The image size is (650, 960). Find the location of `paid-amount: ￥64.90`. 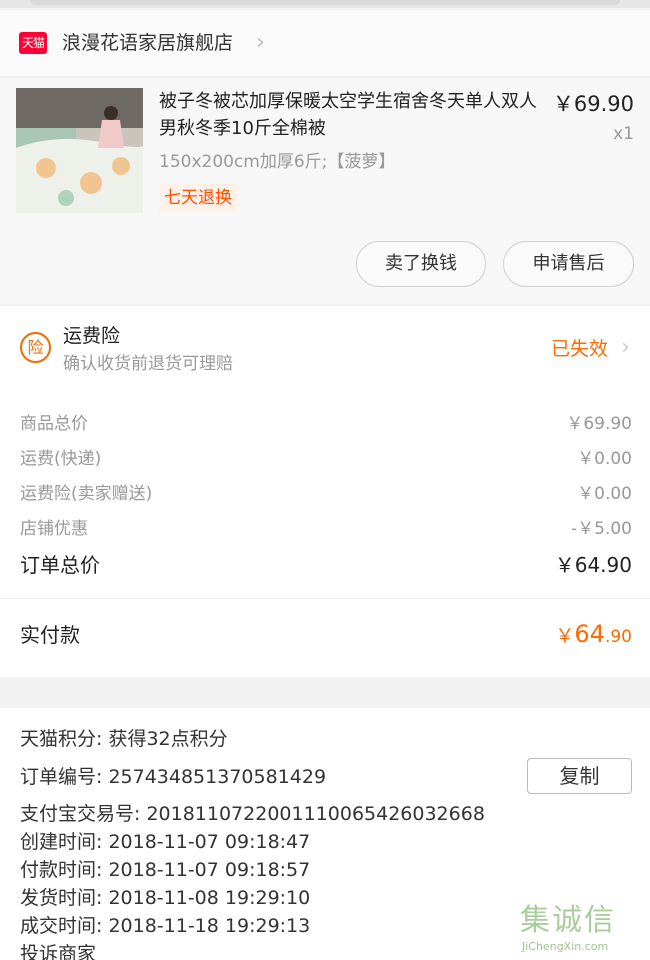

paid-amount: ￥64.90 is located at coordinates (593, 635).